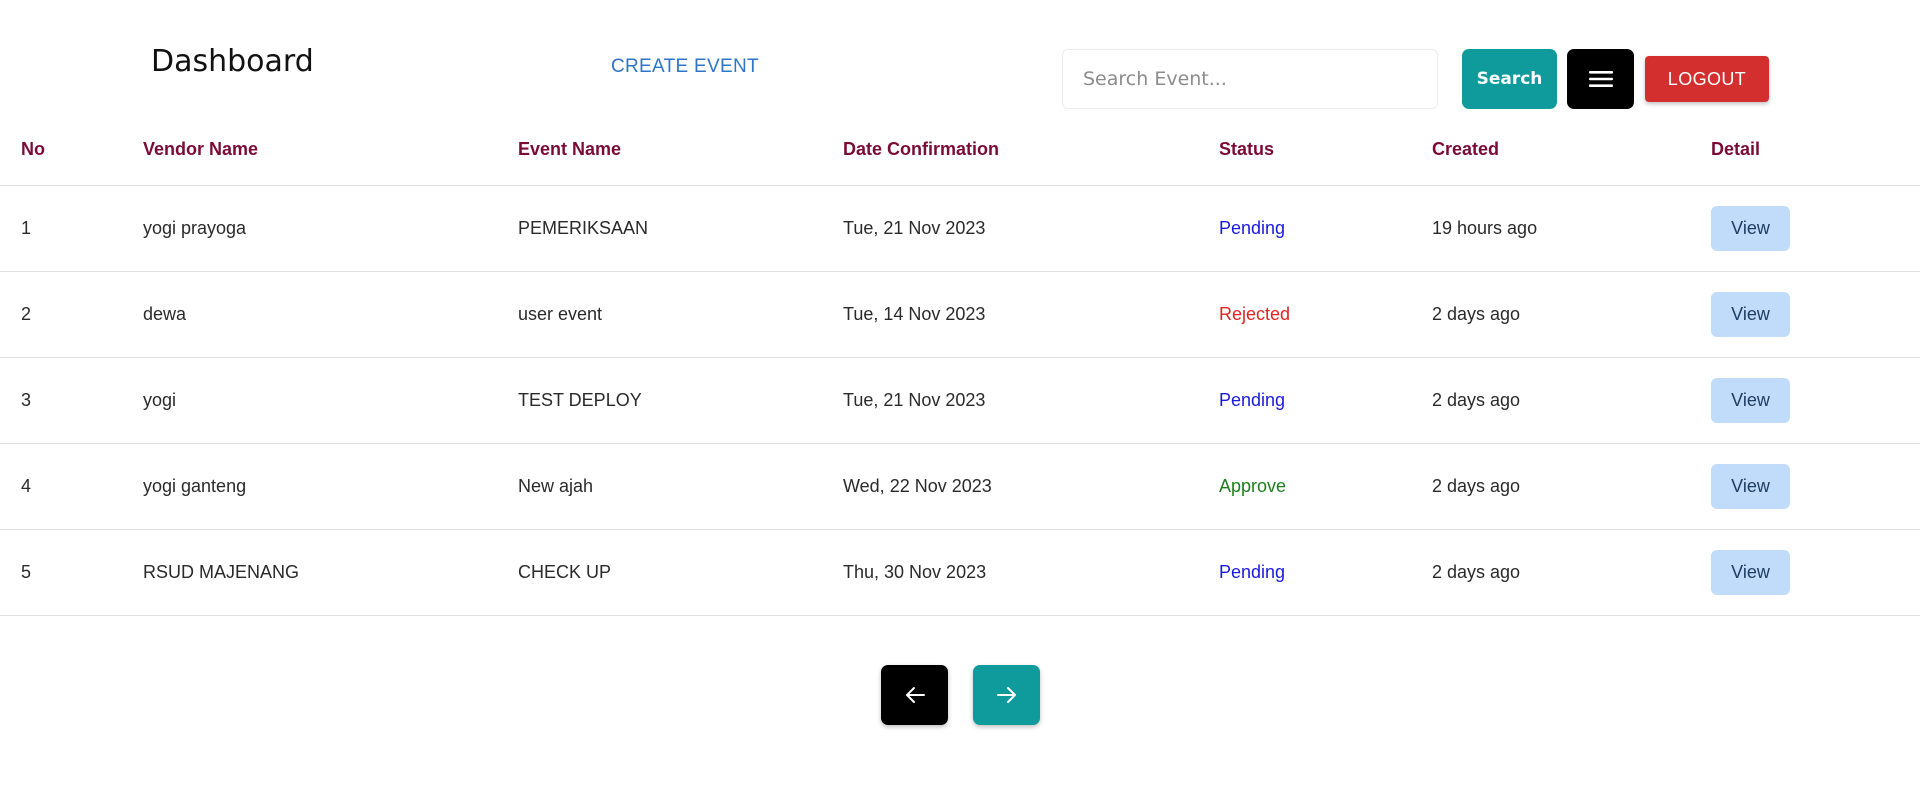 The image size is (1920, 785). Describe the element at coordinates (1250, 79) in the screenshot. I see `search-input` at that location.